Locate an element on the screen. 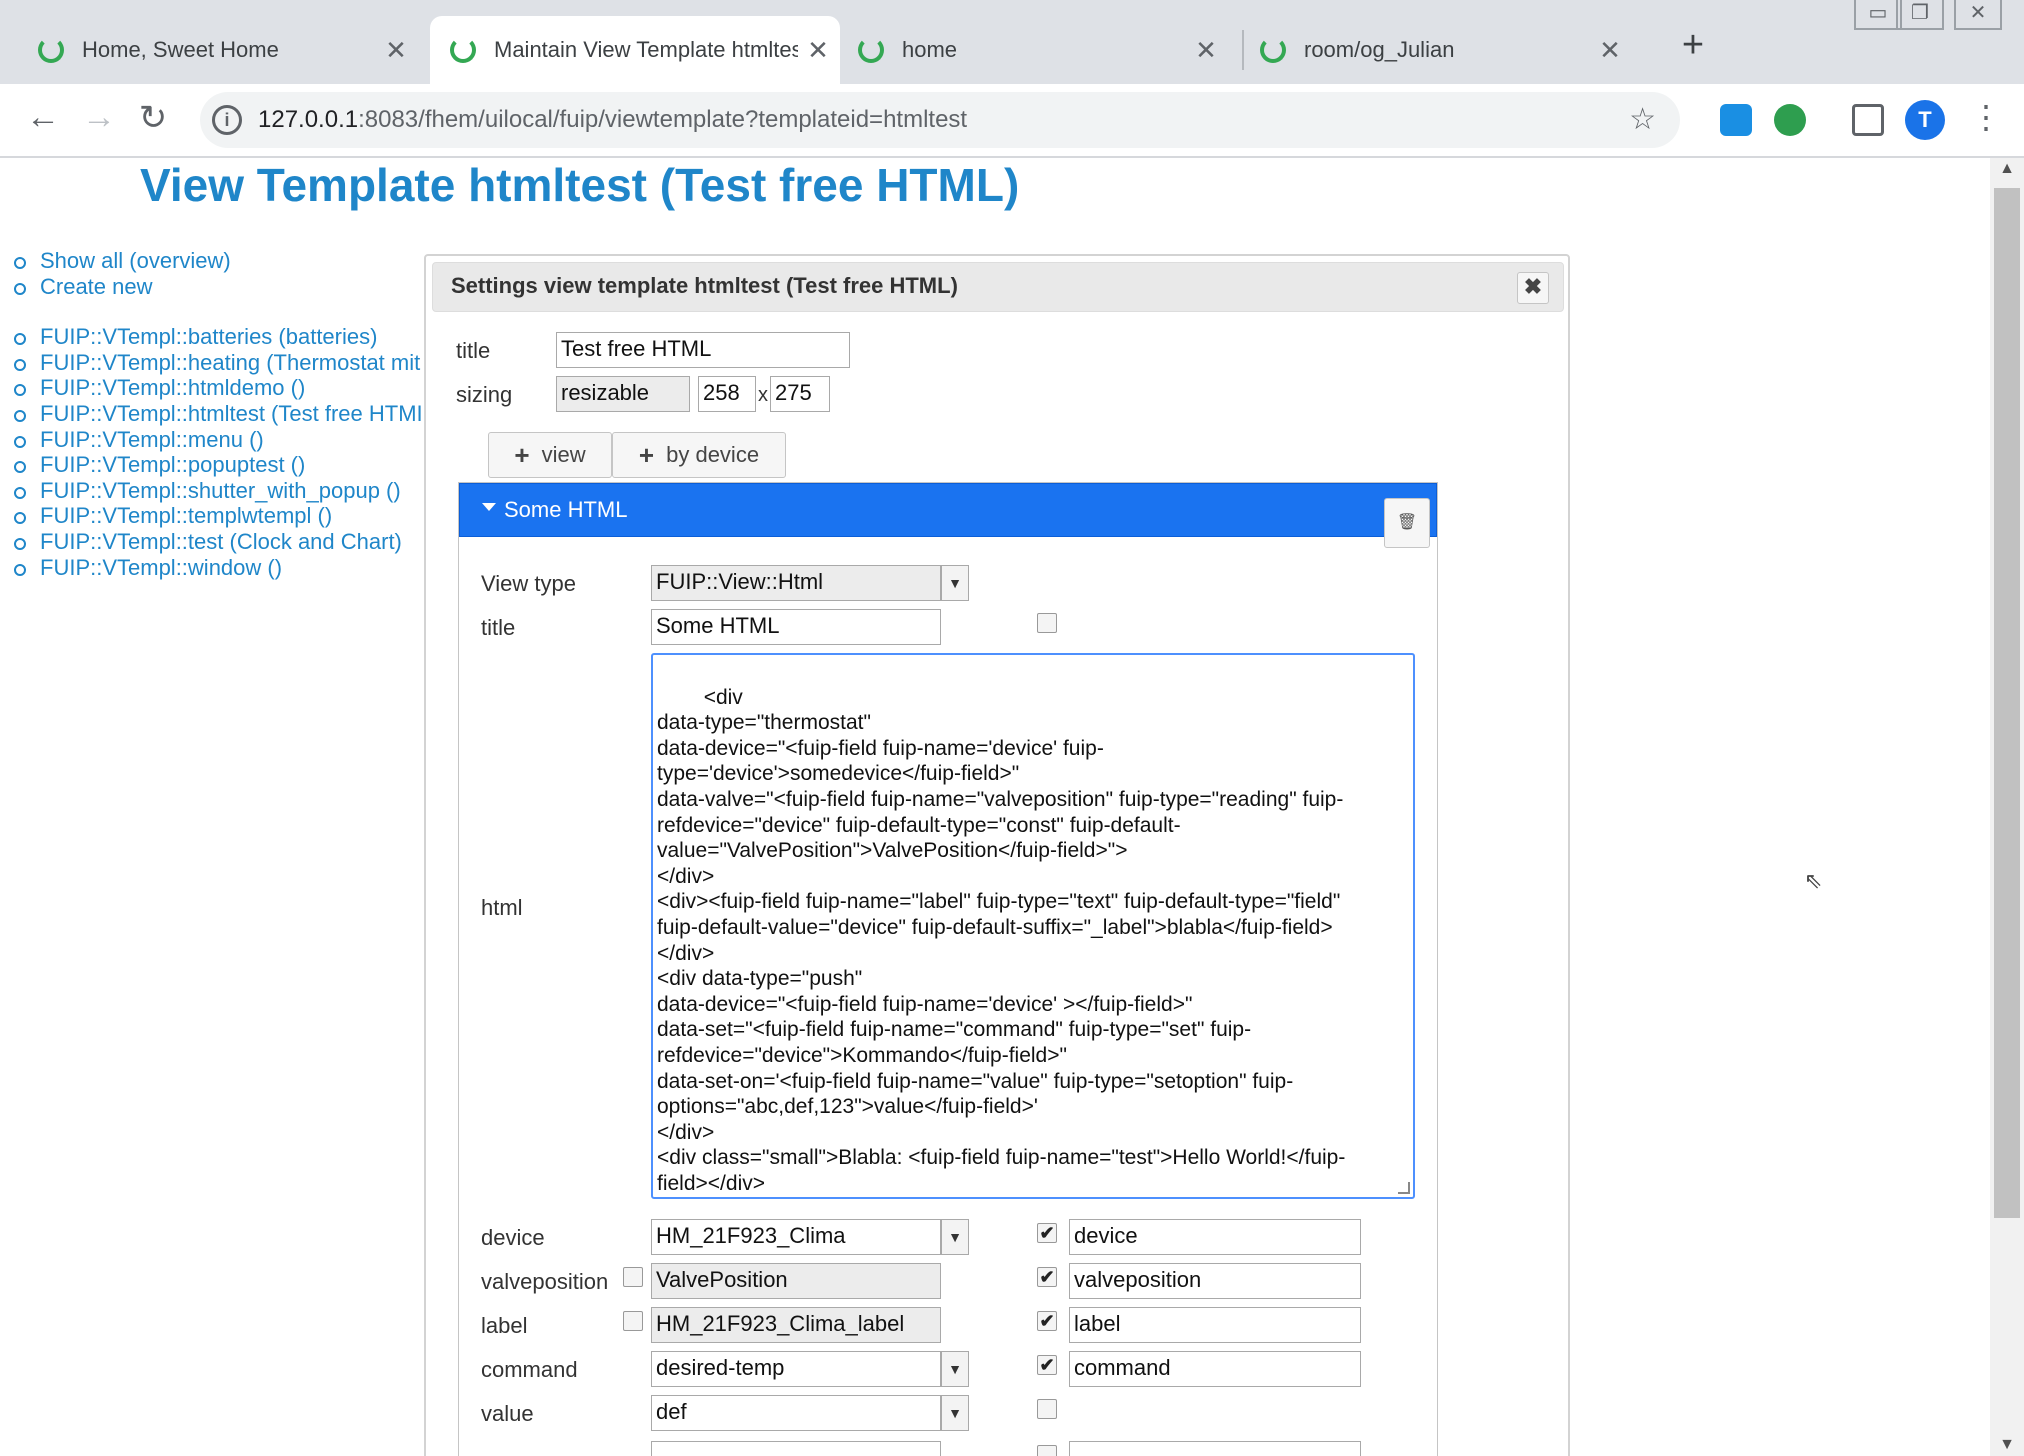  sizing-select: resizable is located at coordinates (623, 394).